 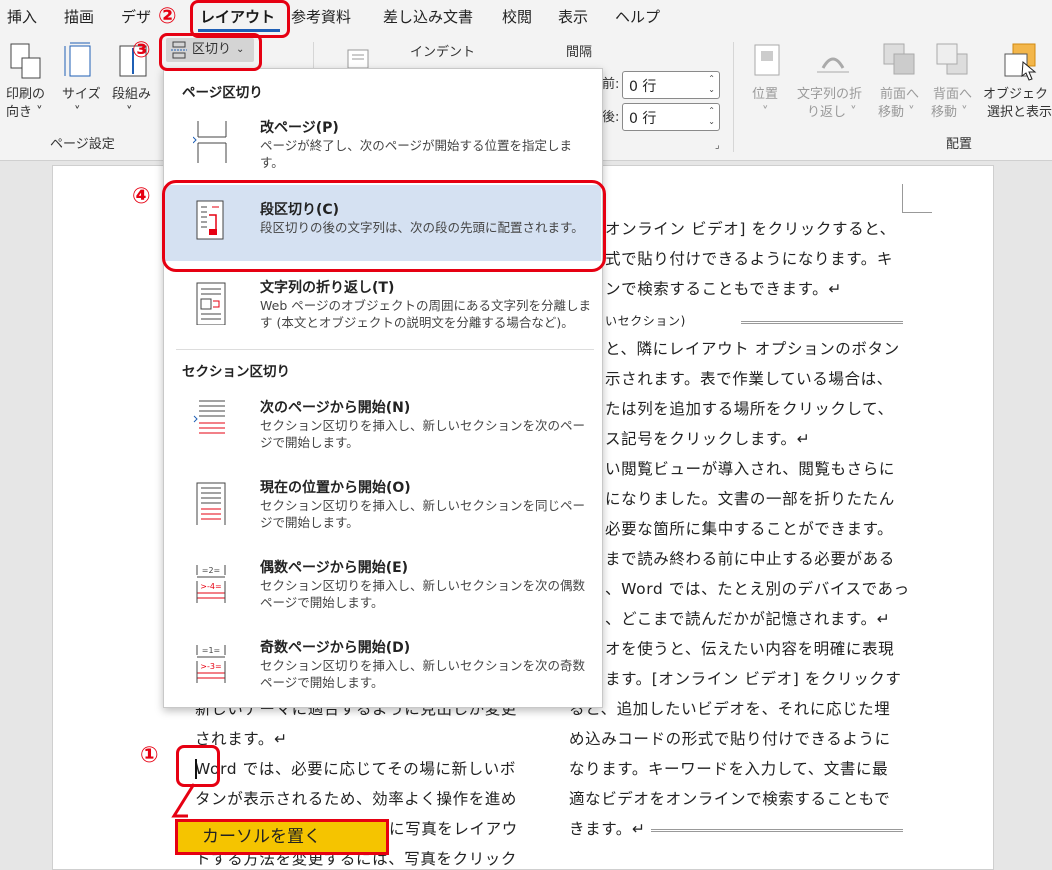 What do you see at coordinates (211, 503) in the screenshot?
I see `continuous-icon` at bounding box center [211, 503].